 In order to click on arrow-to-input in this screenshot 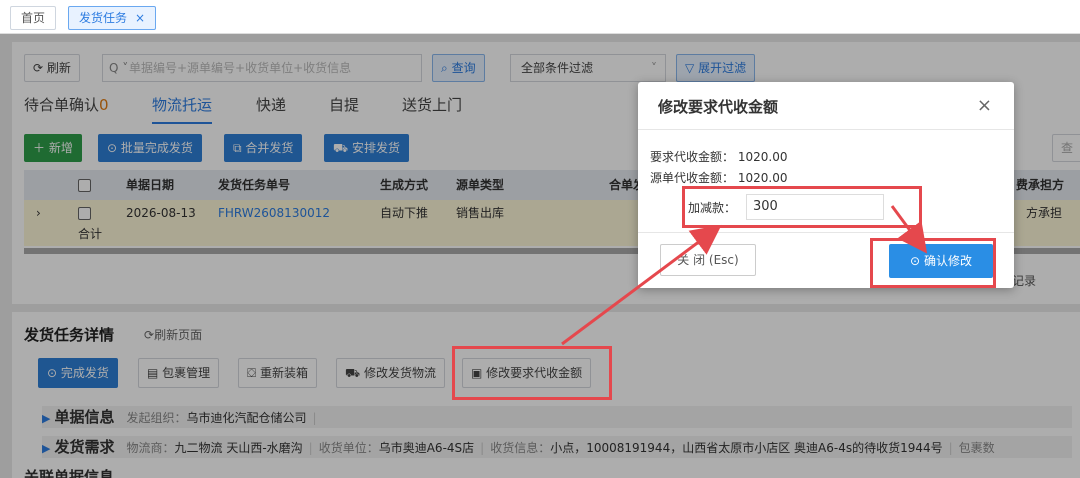, I will do `click(641, 285)`.